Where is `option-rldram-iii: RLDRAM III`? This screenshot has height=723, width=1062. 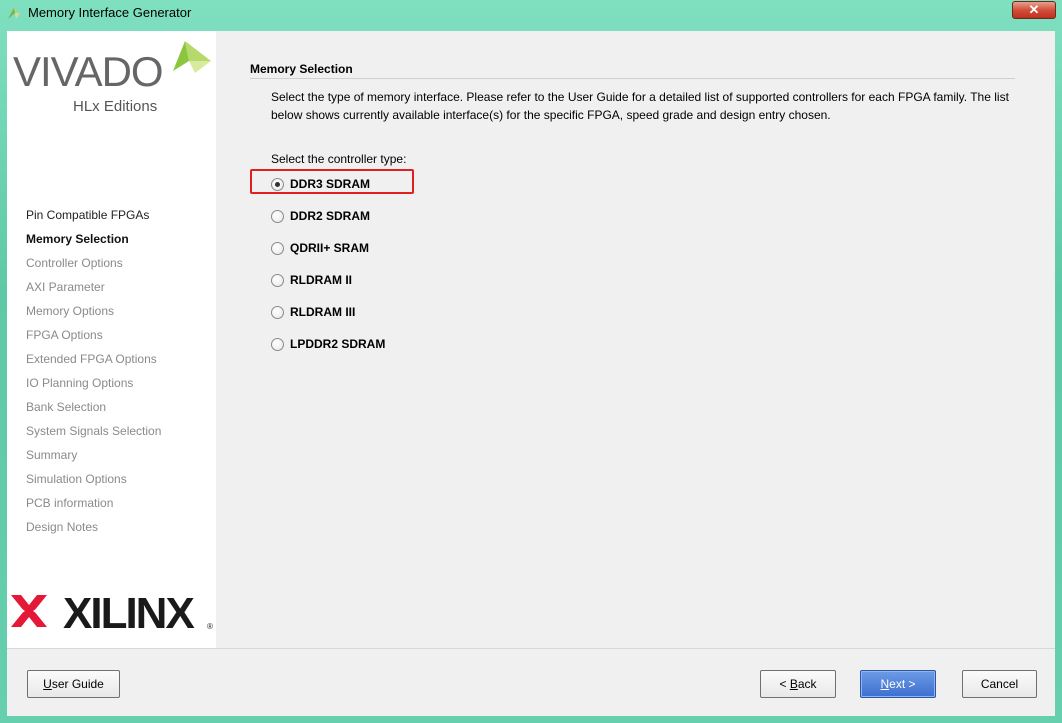 option-rldram-iii: RLDRAM III is located at coordinates (328, 320).